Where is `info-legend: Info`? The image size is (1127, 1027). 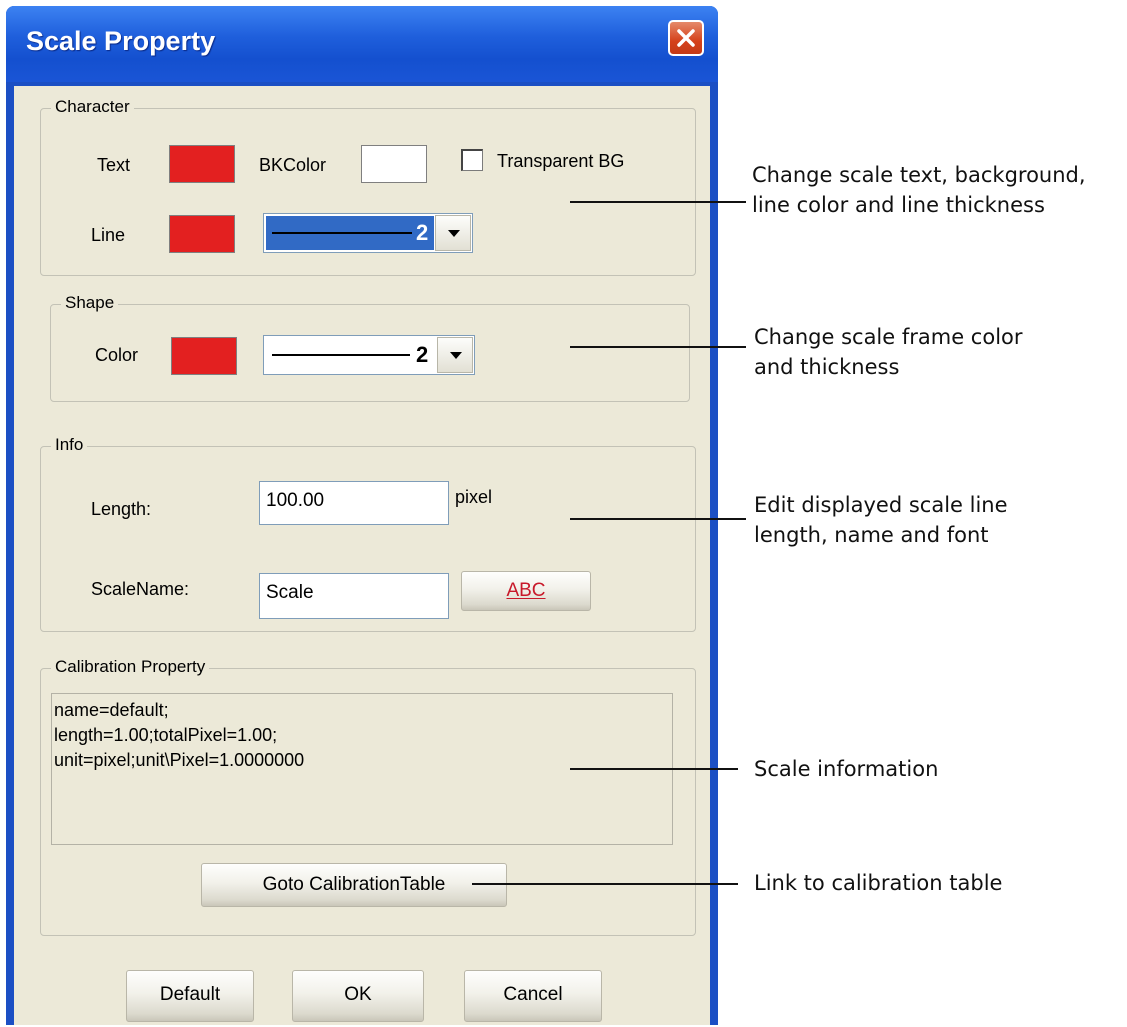
info-legend: Info is located at coordinates (69, 445).